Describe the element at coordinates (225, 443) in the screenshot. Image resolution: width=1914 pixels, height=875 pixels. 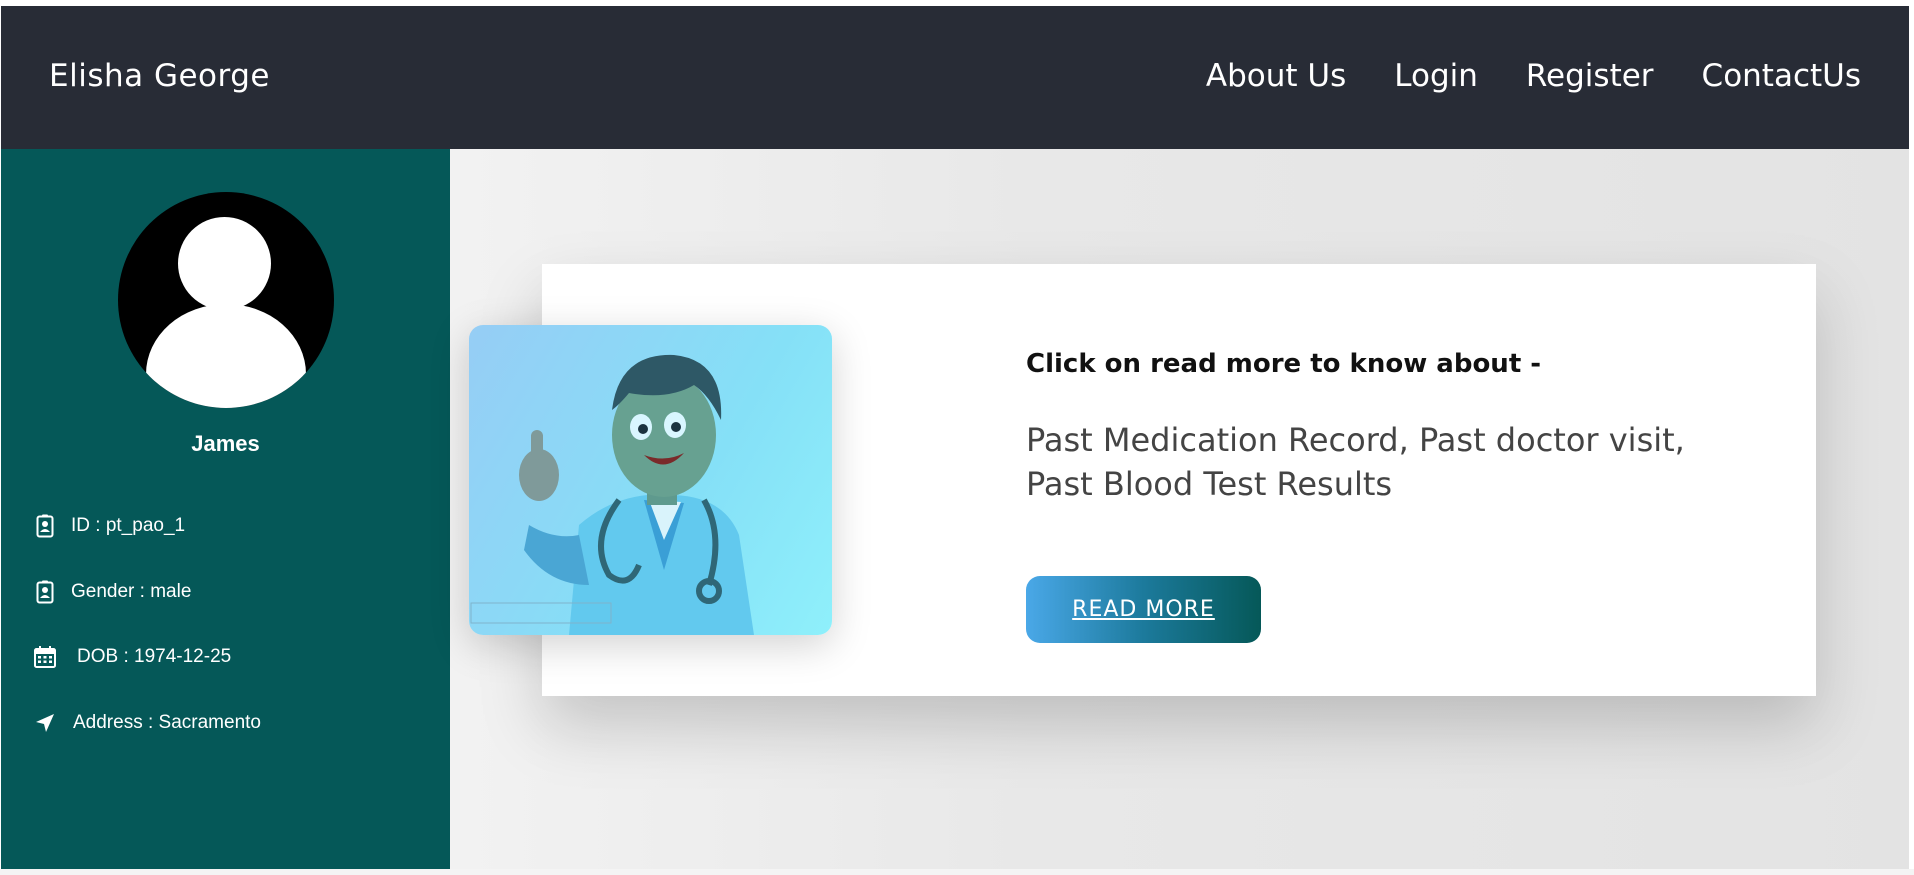
I see `patient-name: James` at that location.